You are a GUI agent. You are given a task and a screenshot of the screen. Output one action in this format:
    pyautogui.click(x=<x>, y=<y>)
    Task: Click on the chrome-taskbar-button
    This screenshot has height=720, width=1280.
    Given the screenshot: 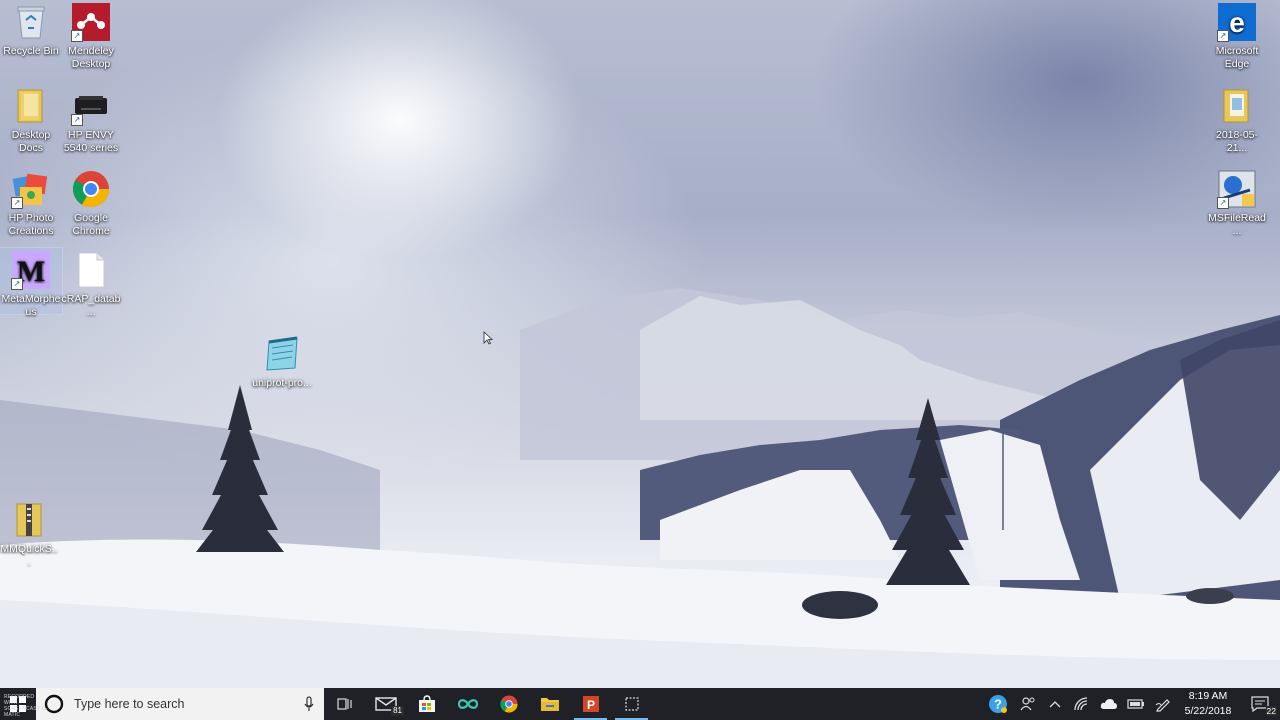 What is the action you would take?
    pyautogui.click(x=508, y=704)
    